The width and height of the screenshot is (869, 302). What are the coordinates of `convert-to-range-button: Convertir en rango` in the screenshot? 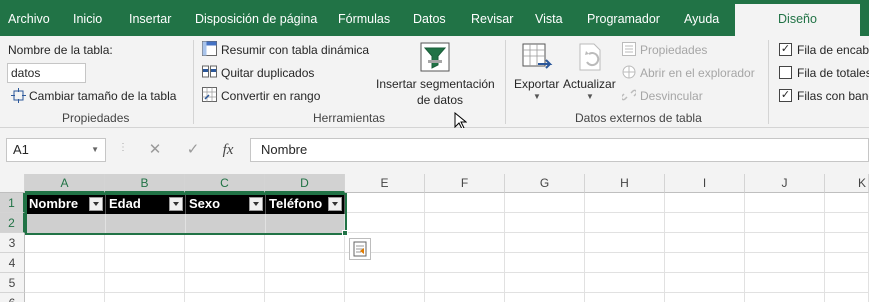 It's located at (270, 96).